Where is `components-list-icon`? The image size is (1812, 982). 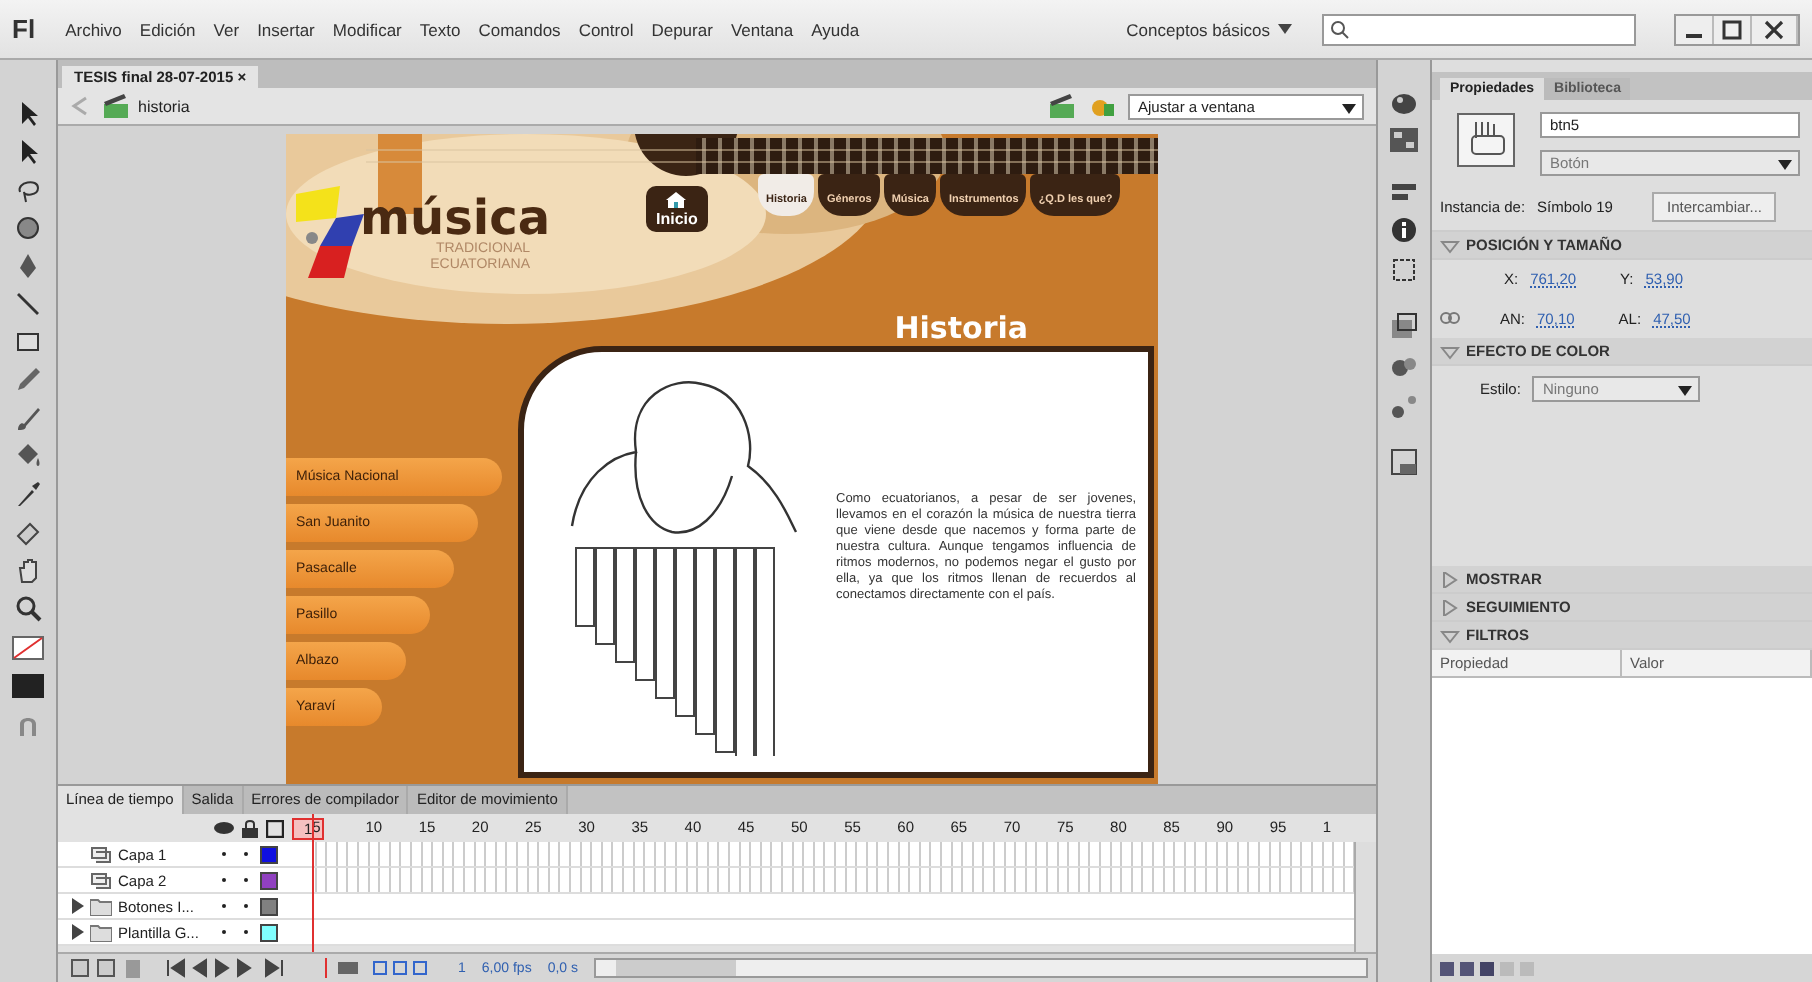
components-list-icon is located at coordinates (1404, 462).